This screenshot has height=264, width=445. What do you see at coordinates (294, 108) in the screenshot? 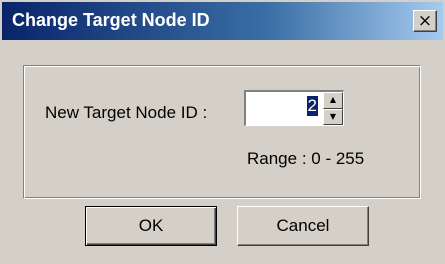
I see `node-id-spinbox: 2 ▲ ▼` at bounding box center [294, 108].